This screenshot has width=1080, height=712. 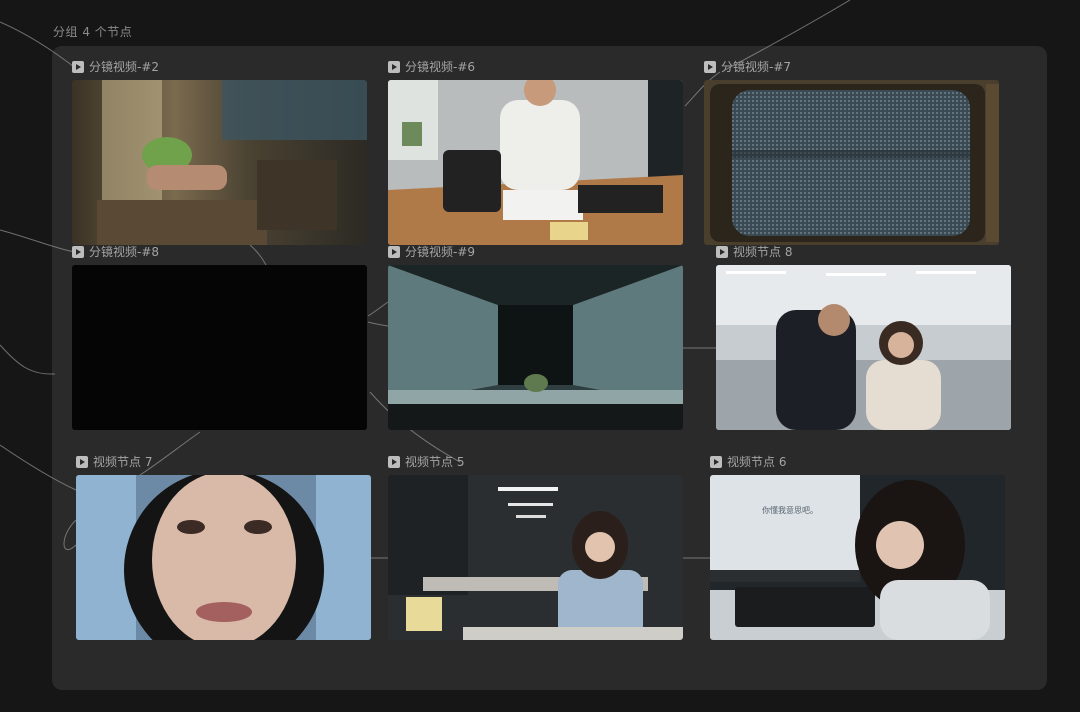 I want to click on monitor-text: 你懂我意思吧。, so click(x=790, y=510).